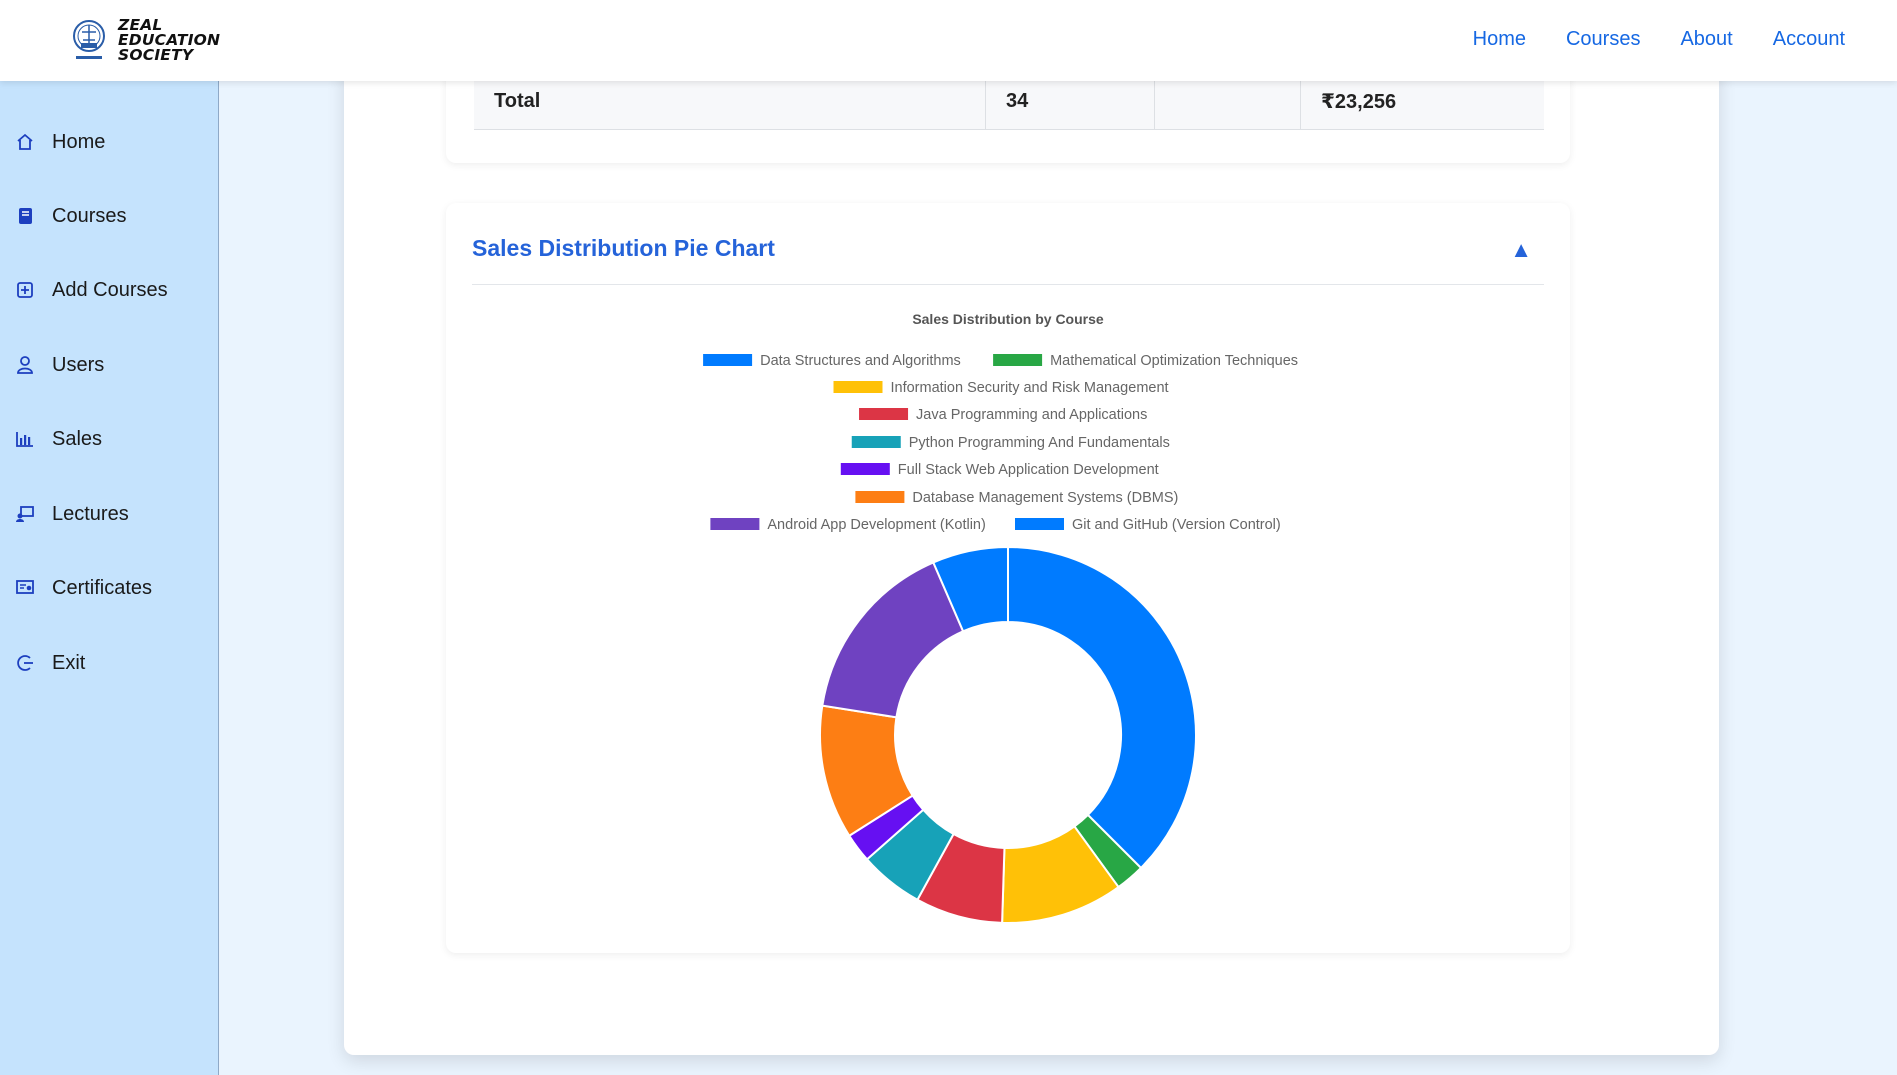  Describe the element at coordinates (89, 39) in the screenshot. I see `society-emblem-icon` at that location.